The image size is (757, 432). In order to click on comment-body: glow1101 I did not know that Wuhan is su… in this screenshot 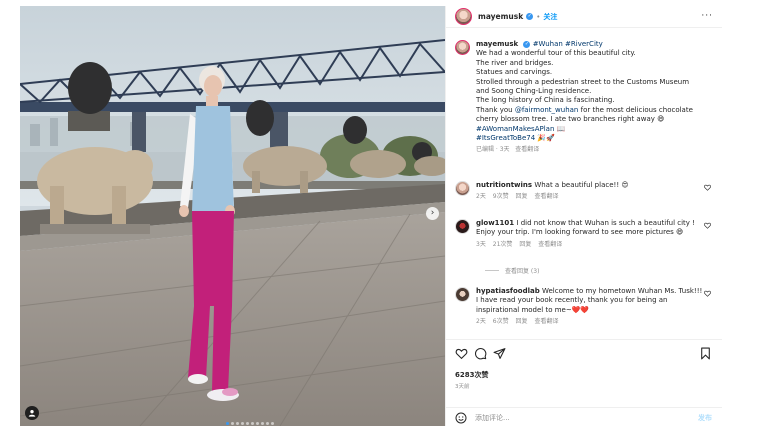, I will do `click(591, 234)`.